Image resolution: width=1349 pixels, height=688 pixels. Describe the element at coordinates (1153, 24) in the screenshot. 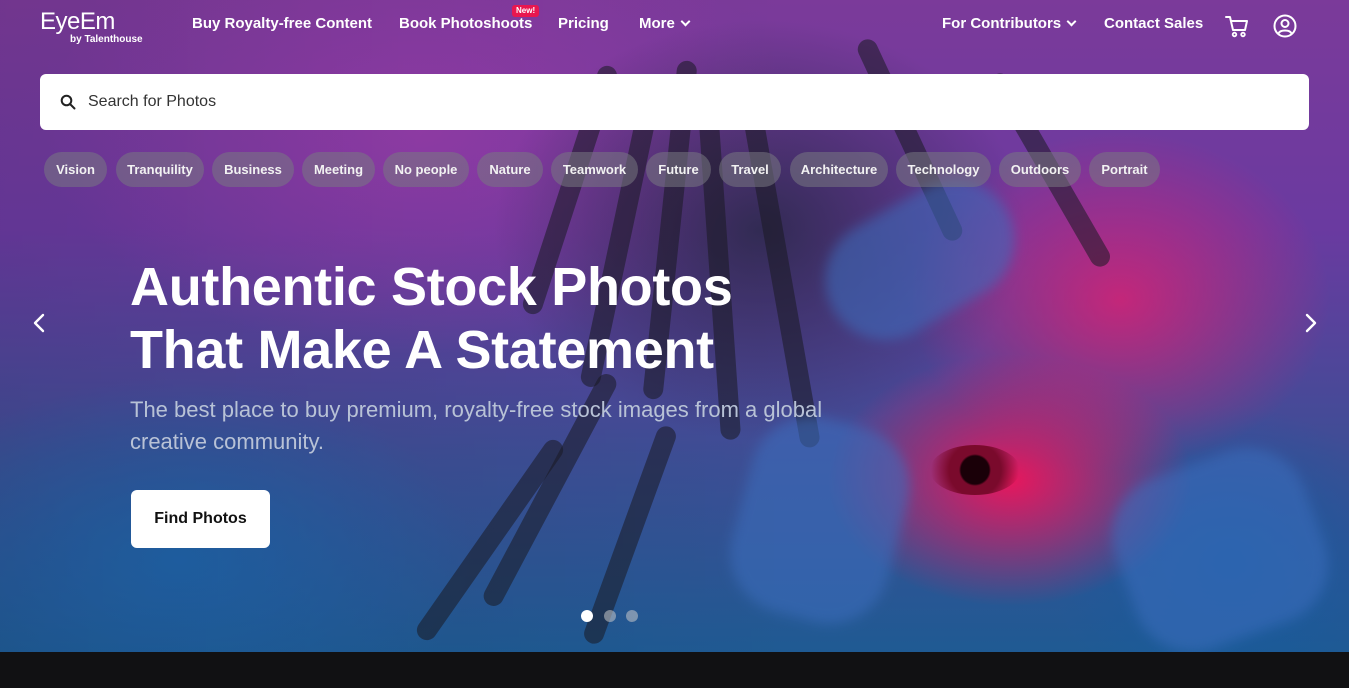

I see `nav-contact-sales: Contact Sales` at that location.